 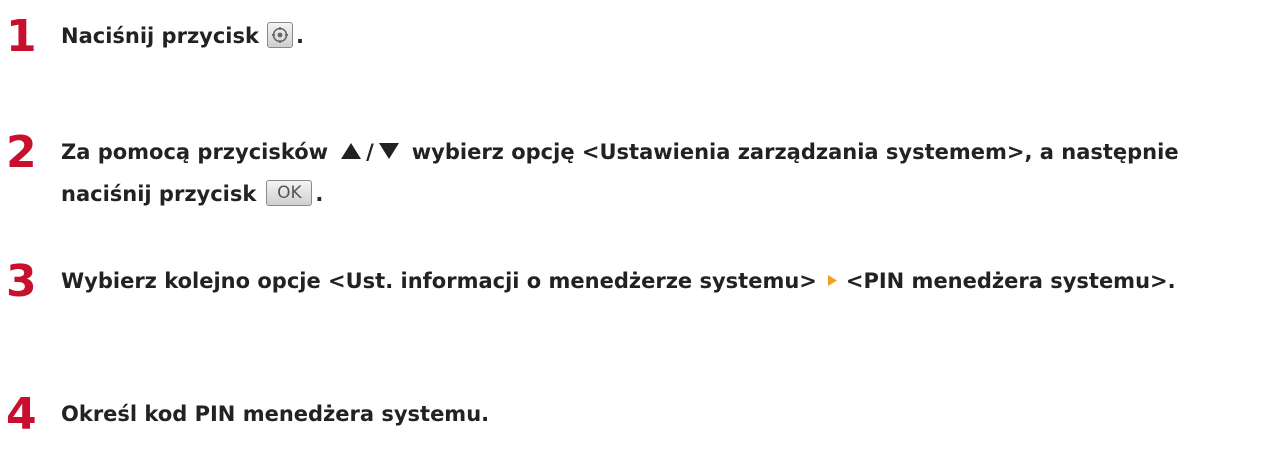 I want to click on step-text-before: Za pomocą przycisków, so click(x=195, y=152).